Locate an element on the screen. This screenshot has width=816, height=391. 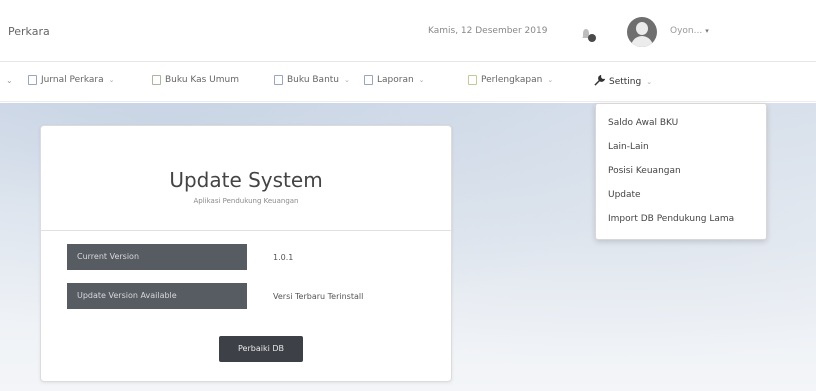
update-version-label: Update Version Available is located at coordinates (157, 296).